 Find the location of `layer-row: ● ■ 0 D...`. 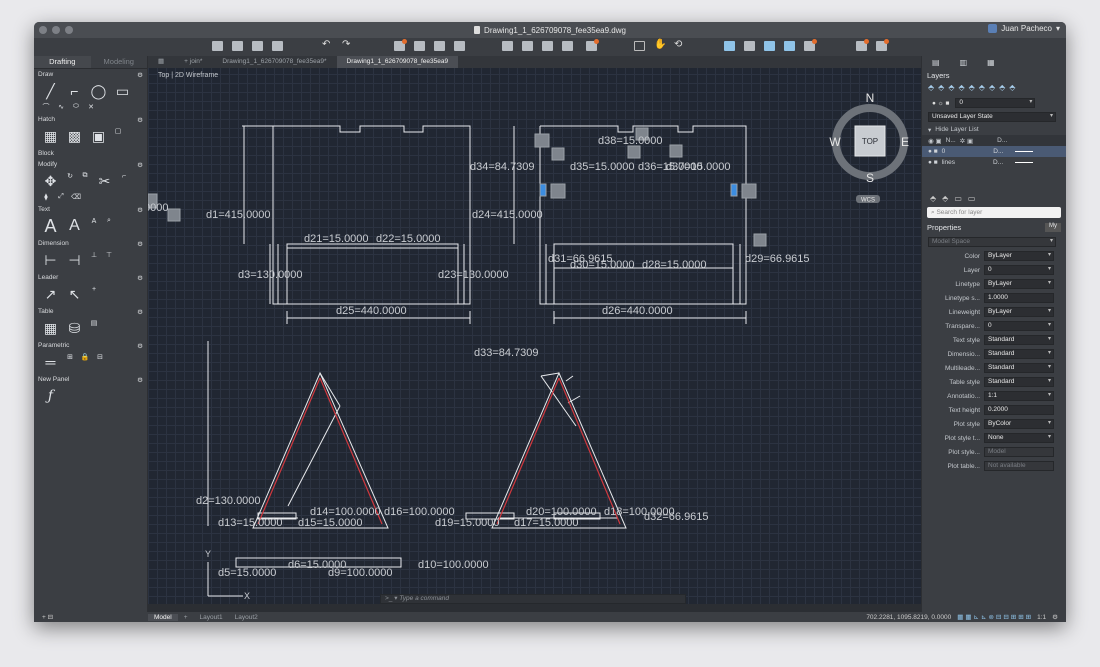

layer-row: ● ■ 0 D... is located at coordinates (994, 151).